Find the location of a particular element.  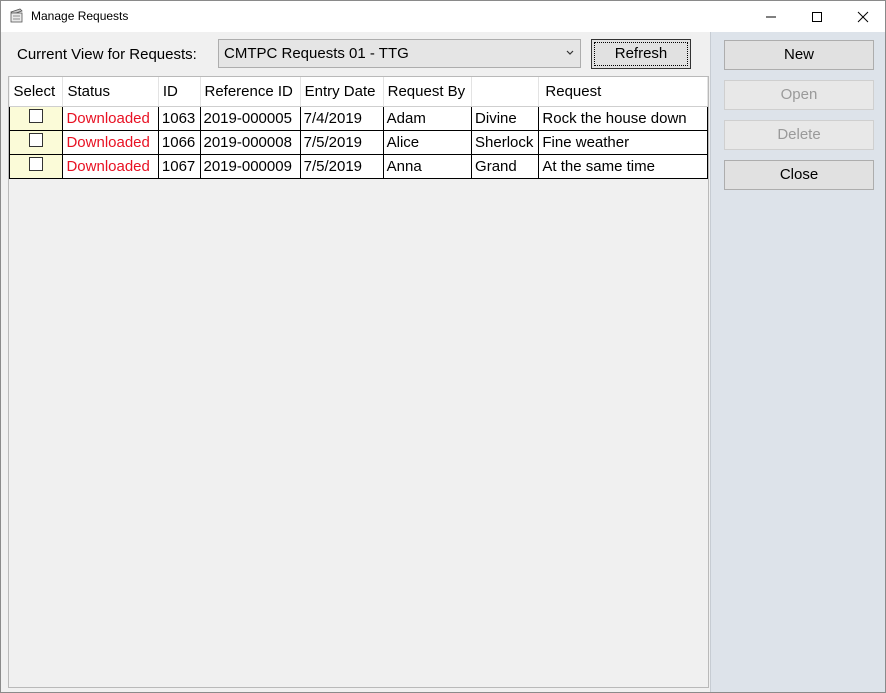

close-icon is located at coordinates (863, 17).